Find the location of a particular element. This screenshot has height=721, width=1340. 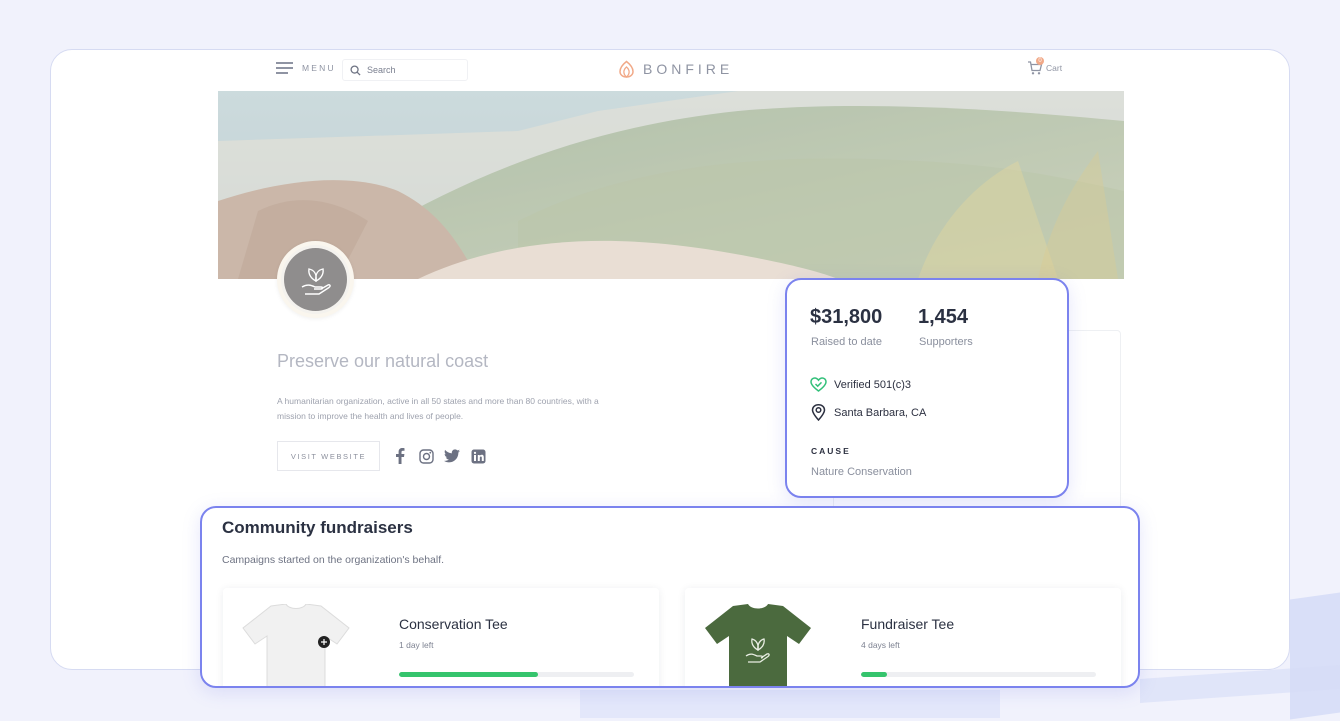

raised-label: Raised to date is located at coordinates (846, 342).